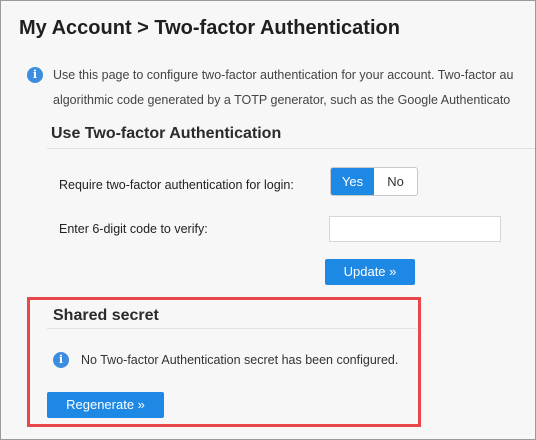 This screenshot has width=536, height=440. What do you see at coordinates (352, 181) in the screenshot?
I see `toggle-yes-button: Yes` at bounding box center [352, 181].